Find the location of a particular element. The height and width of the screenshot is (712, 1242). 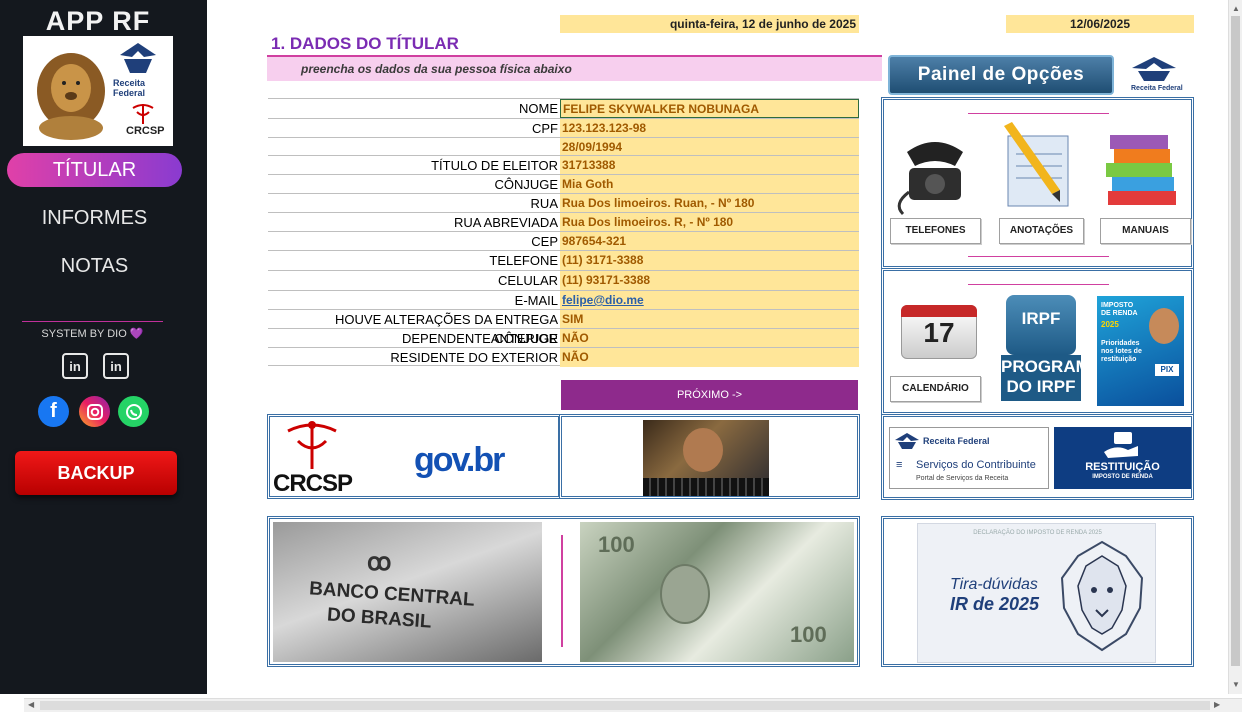

nav-item-titular: TÍTULAR is located at coordinates (94, 170).